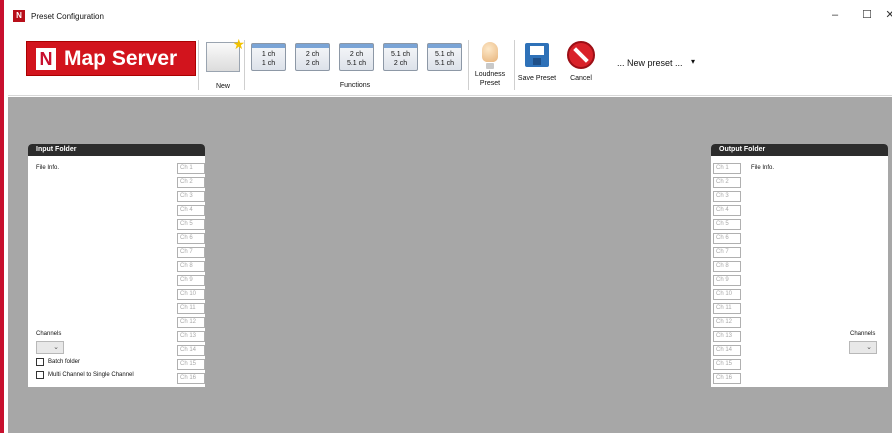 The image size is (892, 433). I want to click on map-server-logo: N Map Server, so click(111, 58).